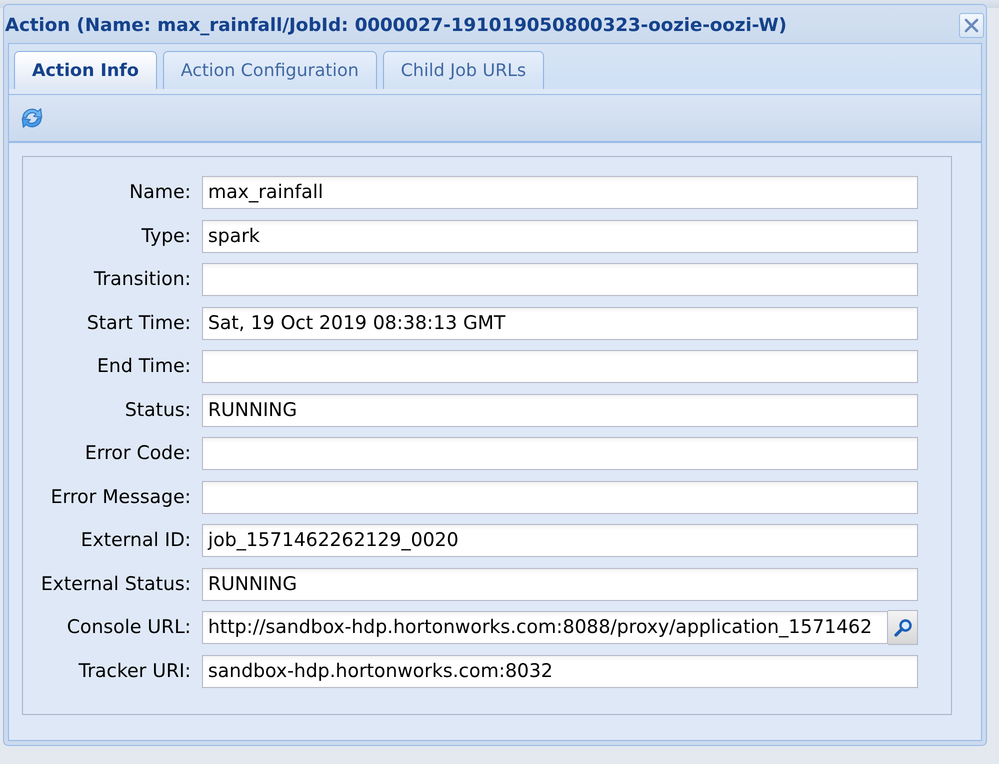 This screenshot has width=999, height=764. I want to click on tab: Child Job URLs, so click(463, 70).